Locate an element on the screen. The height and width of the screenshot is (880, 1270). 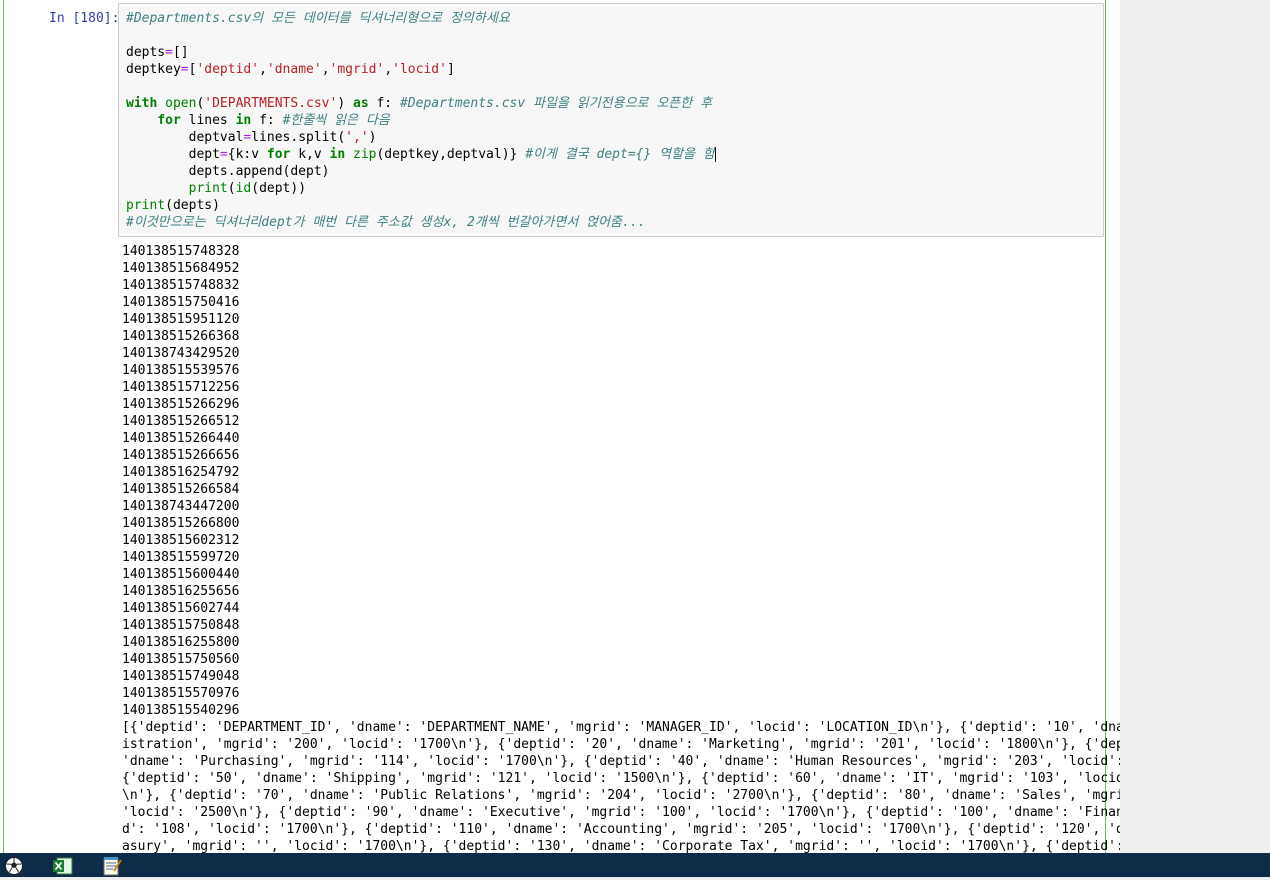
output-id-line: 140138515750416 is located at coordinates (181, 302).